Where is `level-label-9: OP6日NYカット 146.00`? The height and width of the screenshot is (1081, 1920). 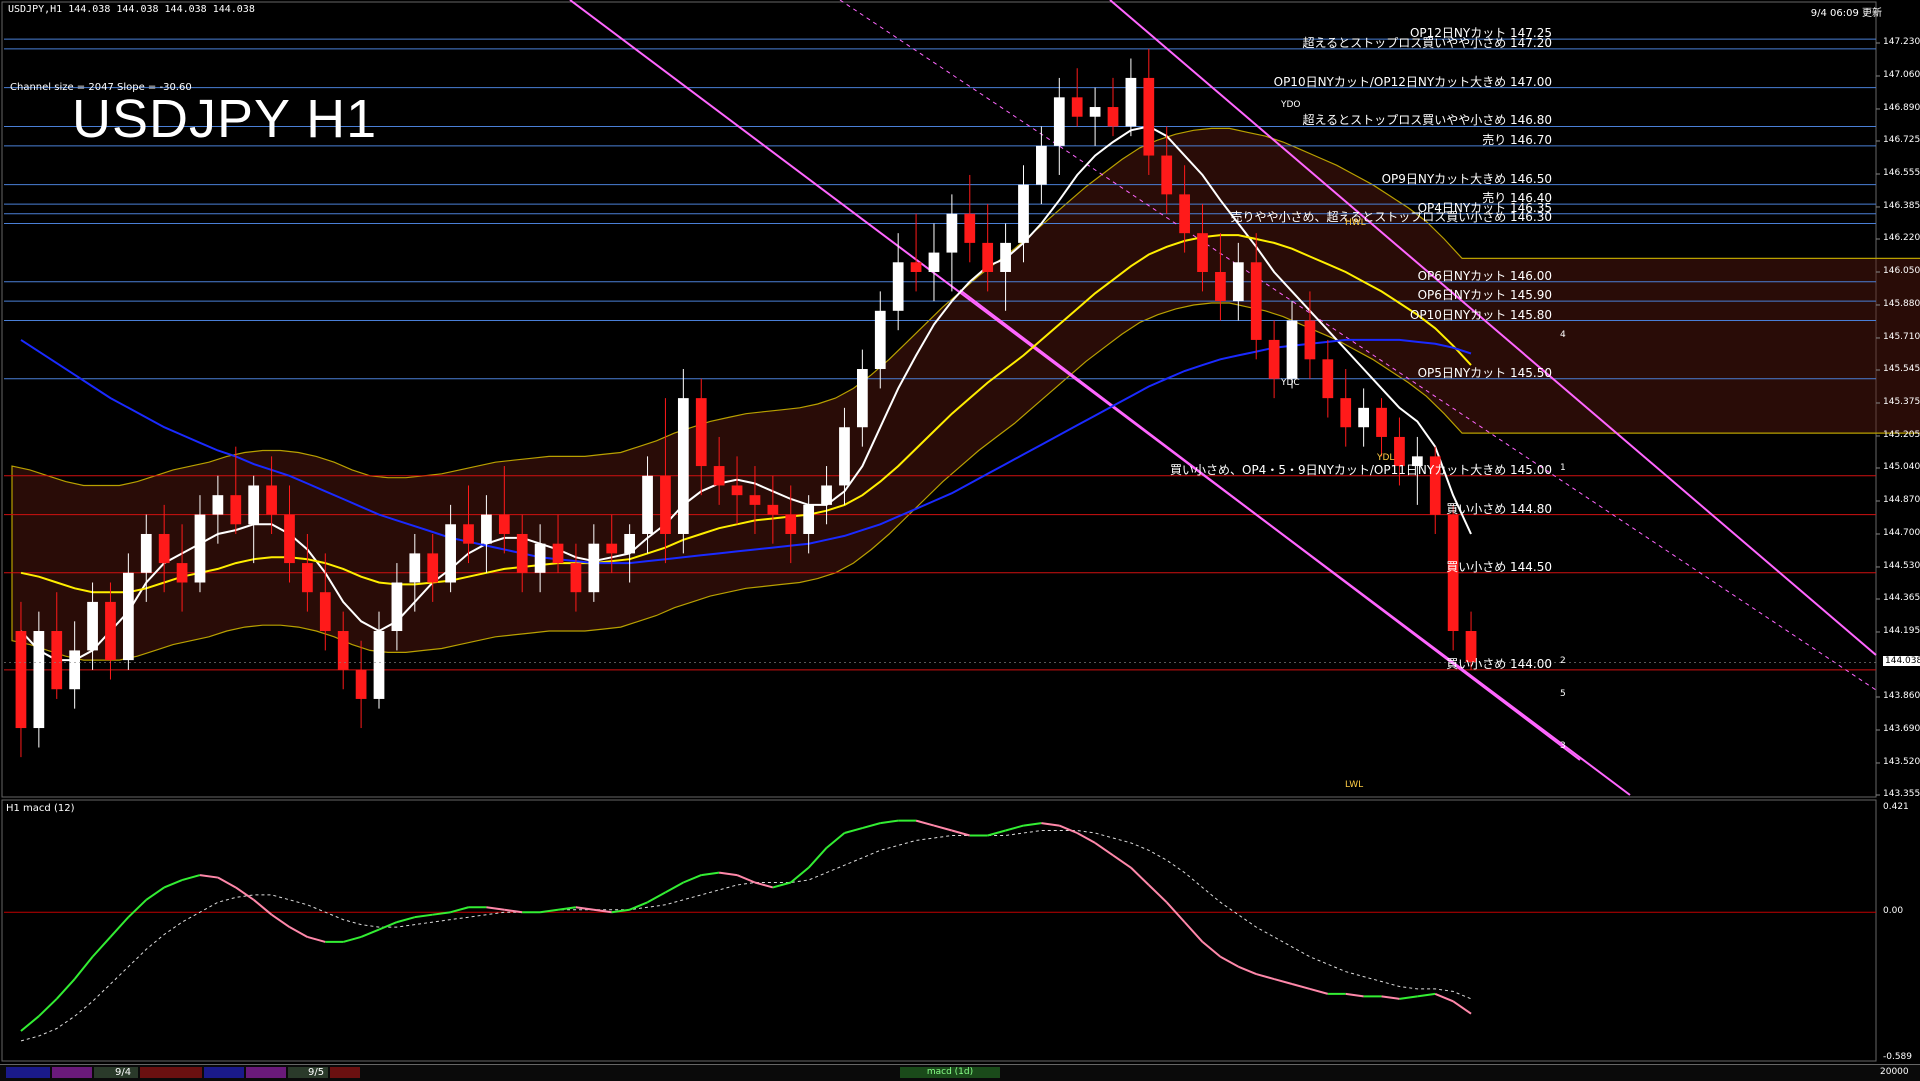
level-label-9: OP6日NYカット 146.00 is located at coordinates (1484, 275).